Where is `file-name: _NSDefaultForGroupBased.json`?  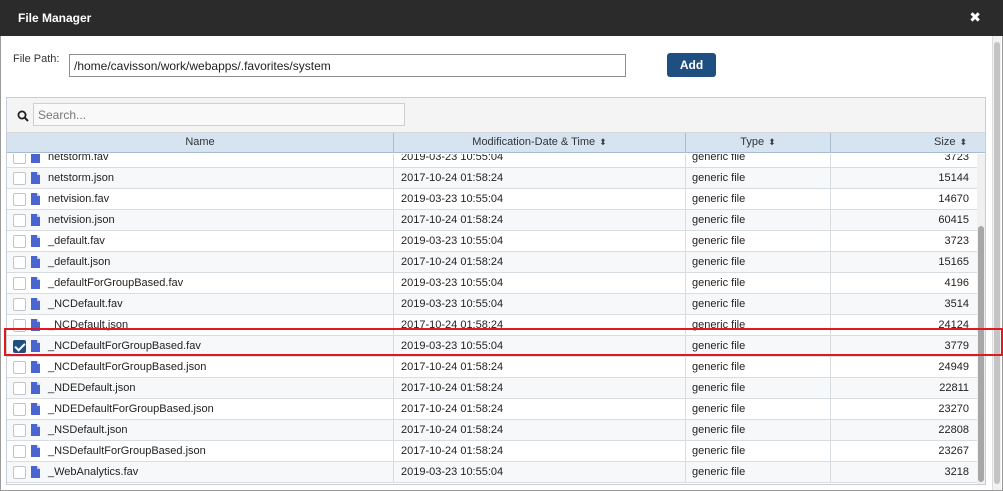 file-name: _NSDefaultForGroupBased.json is located at coordinates (127, 451).